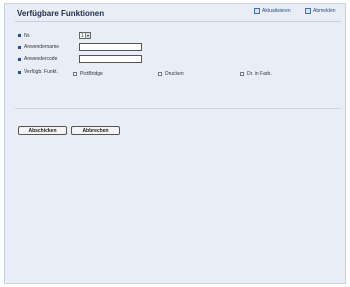  Describe the element at coordinates (178, 108) in the screenshot. I see `form-divider` at that location.